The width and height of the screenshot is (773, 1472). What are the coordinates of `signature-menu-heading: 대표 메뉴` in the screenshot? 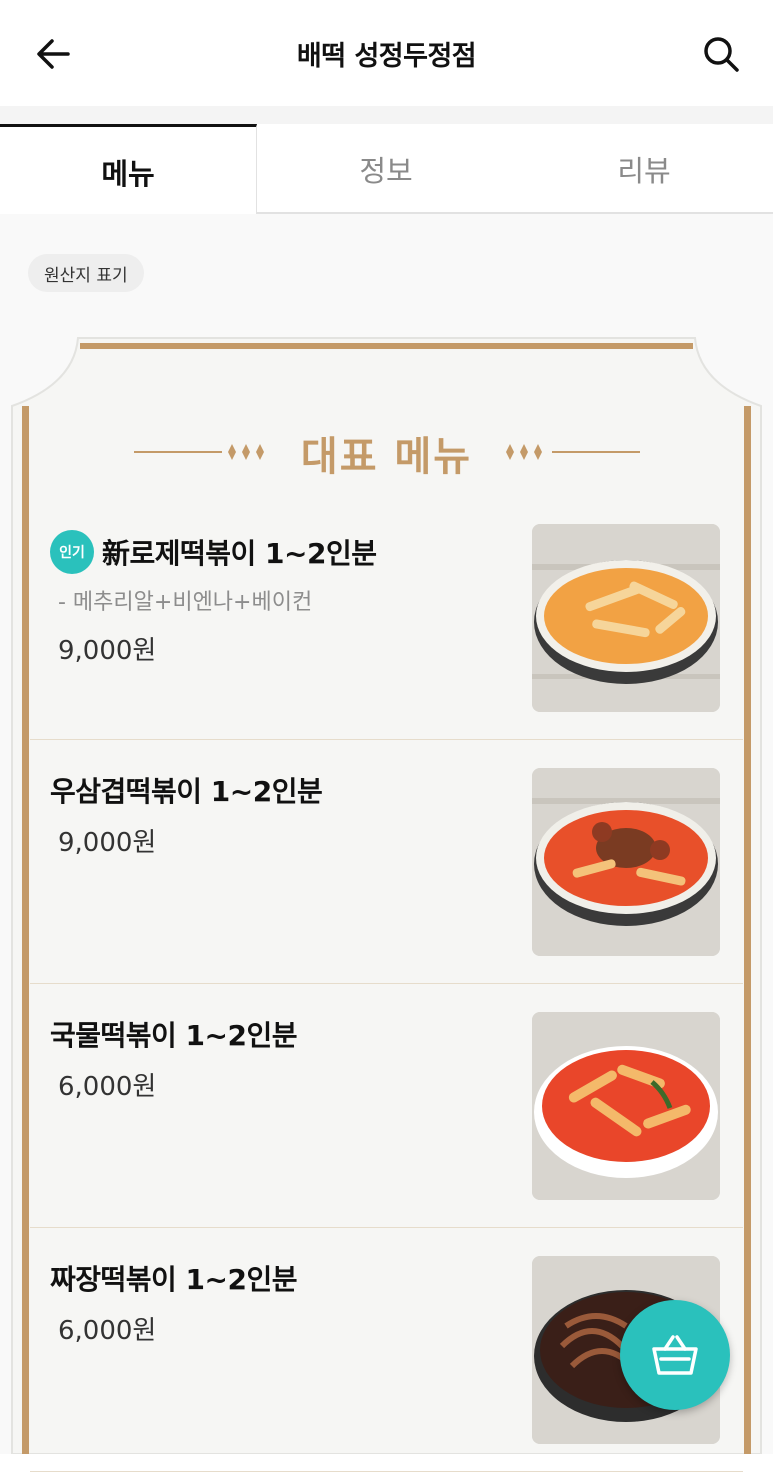 It's located at (386, 457).